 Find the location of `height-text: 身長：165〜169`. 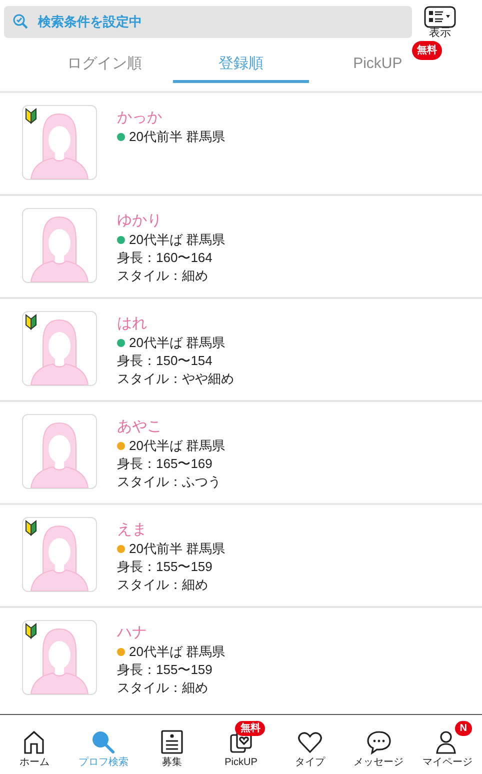

height-text: 身長：165〜169 is located at coordinates (165, 464).